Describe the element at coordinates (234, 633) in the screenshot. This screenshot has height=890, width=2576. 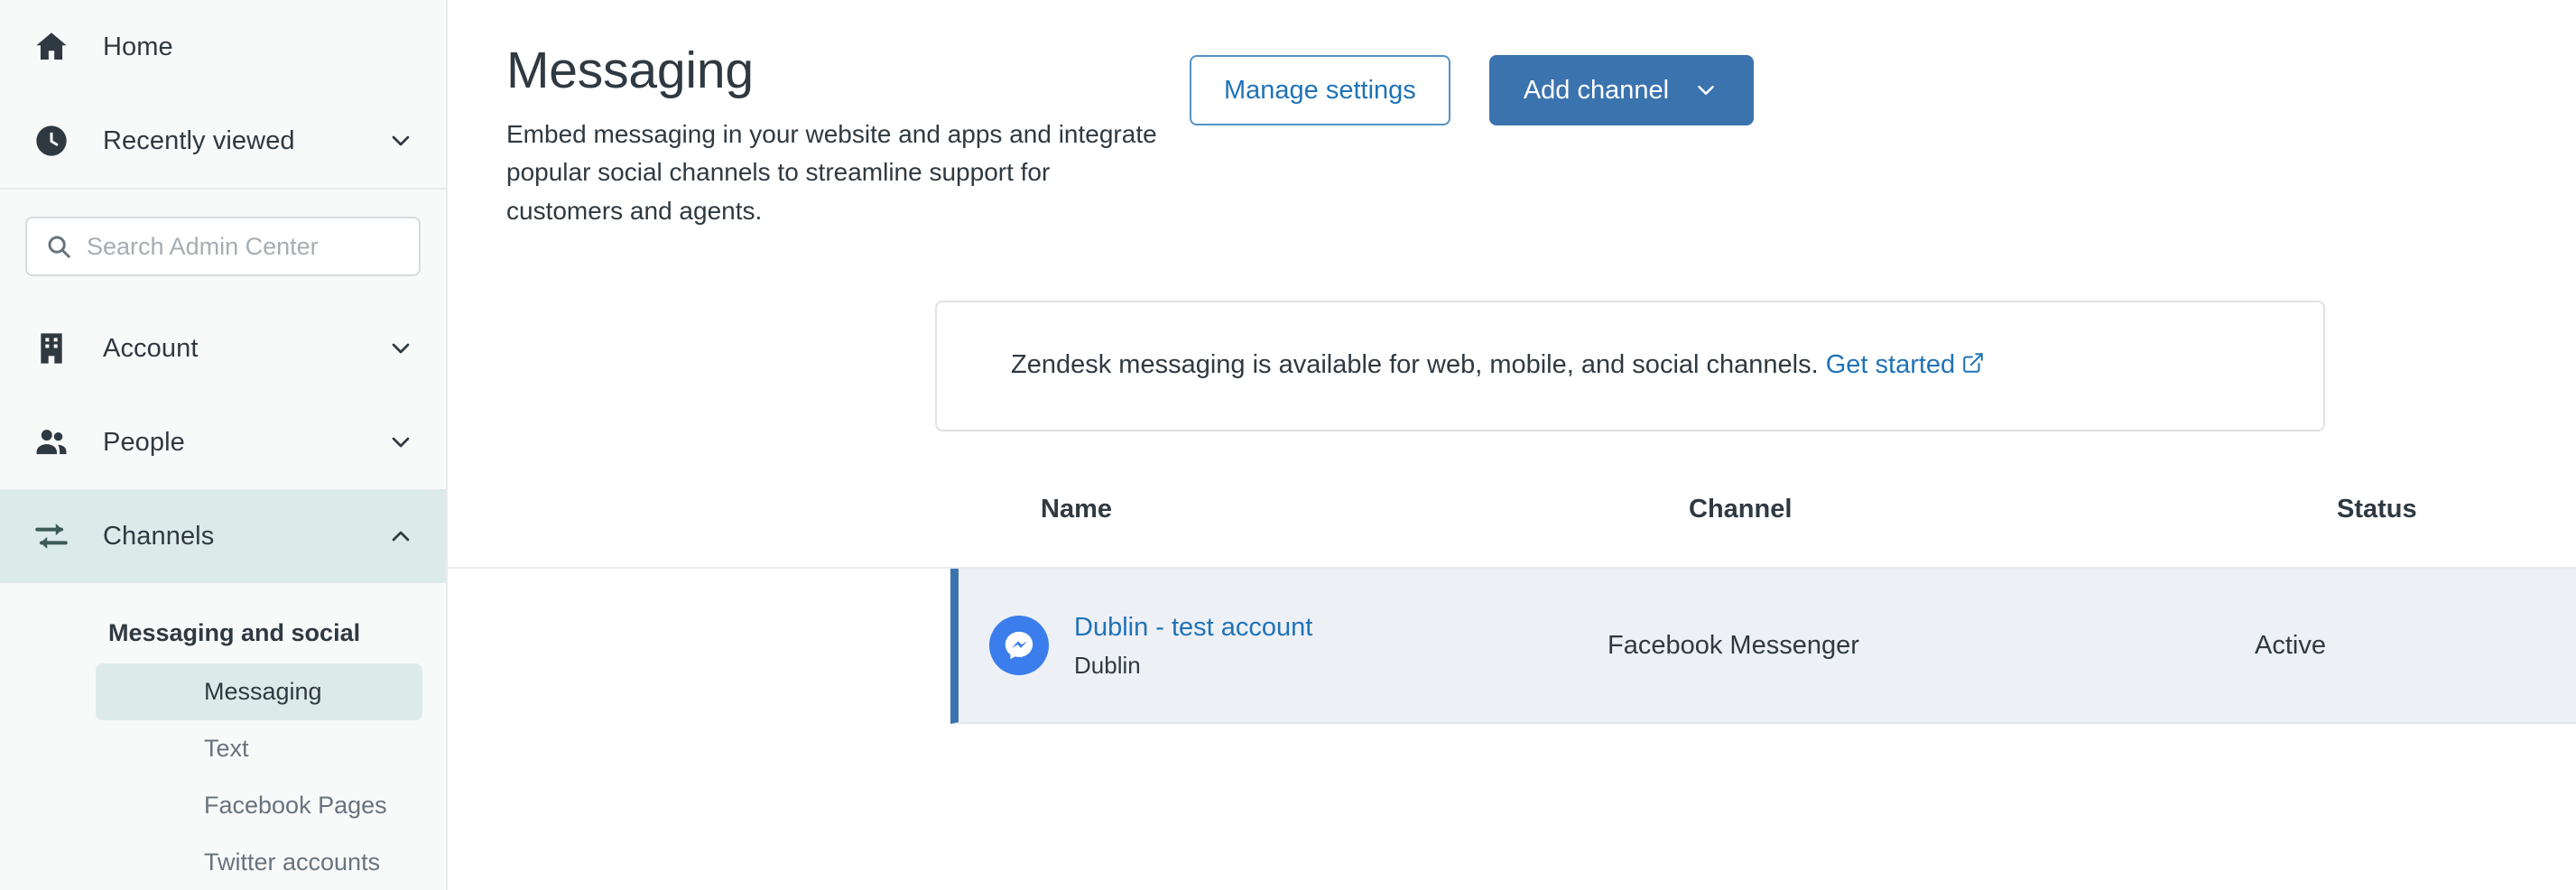
I see `submenu-group-title: Messaging and social` at that location.